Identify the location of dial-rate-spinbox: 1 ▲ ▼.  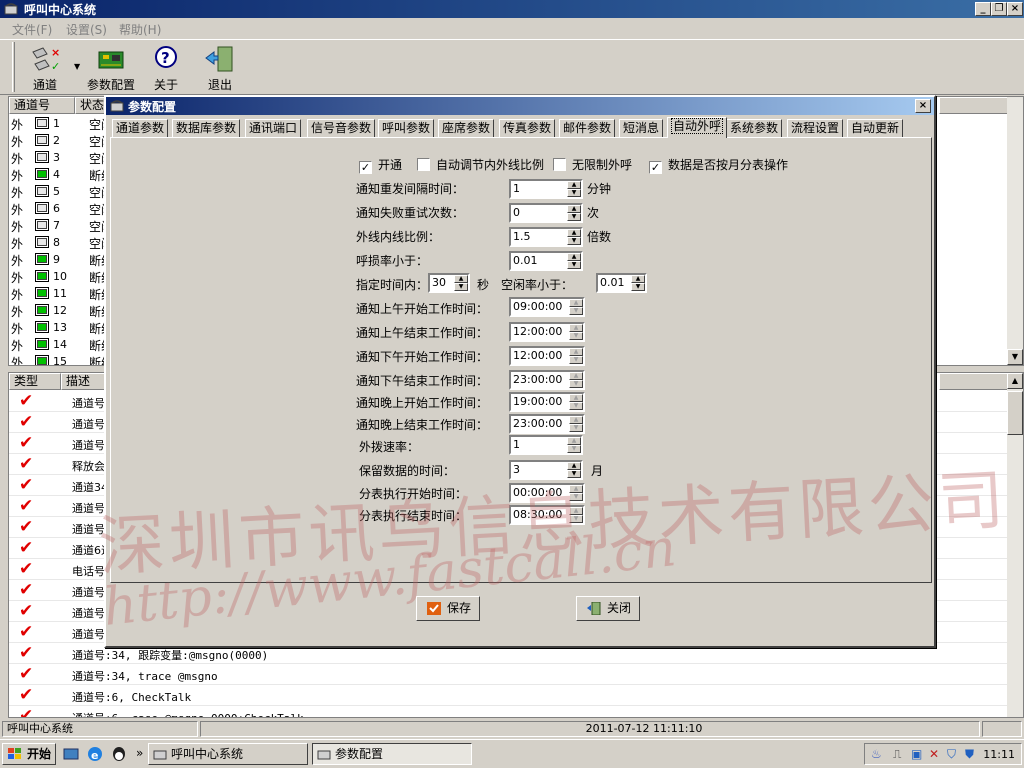
(546, 445).